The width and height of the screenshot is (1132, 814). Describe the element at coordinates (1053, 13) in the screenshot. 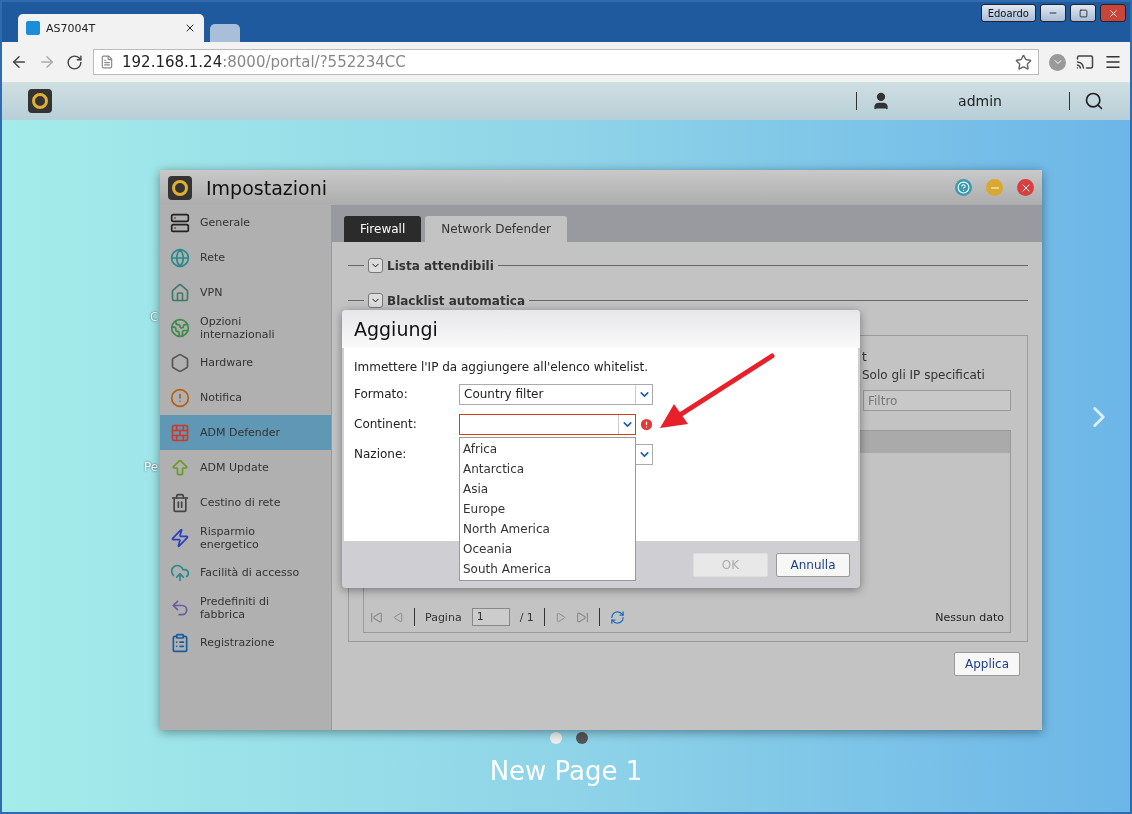

I see `minimize-button` at that location.